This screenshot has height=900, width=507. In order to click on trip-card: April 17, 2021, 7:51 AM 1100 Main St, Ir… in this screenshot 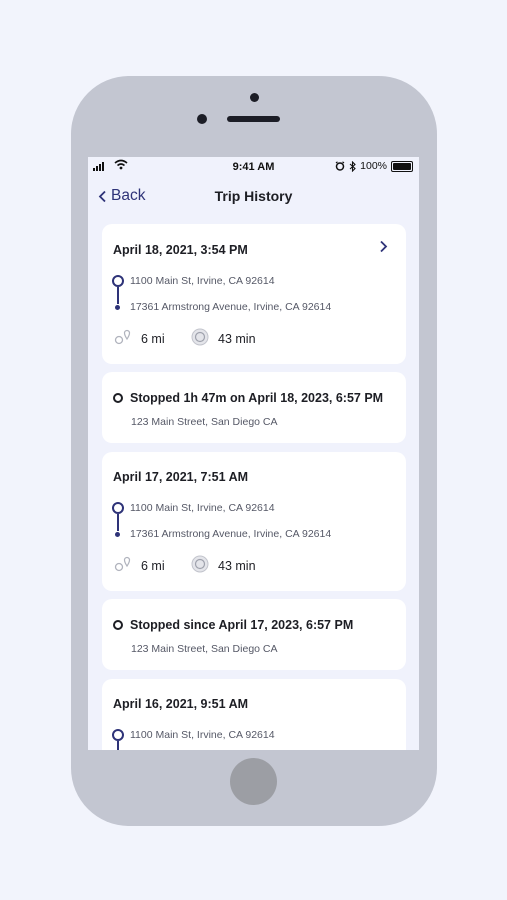, I will do `click(254, 521)`.